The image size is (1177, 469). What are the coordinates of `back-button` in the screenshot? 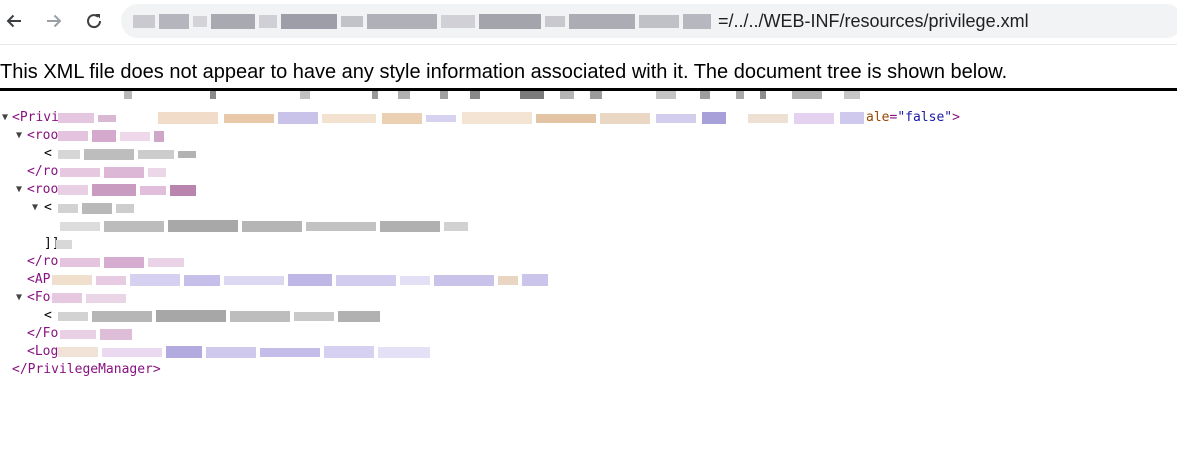 It's located at (14, 21).